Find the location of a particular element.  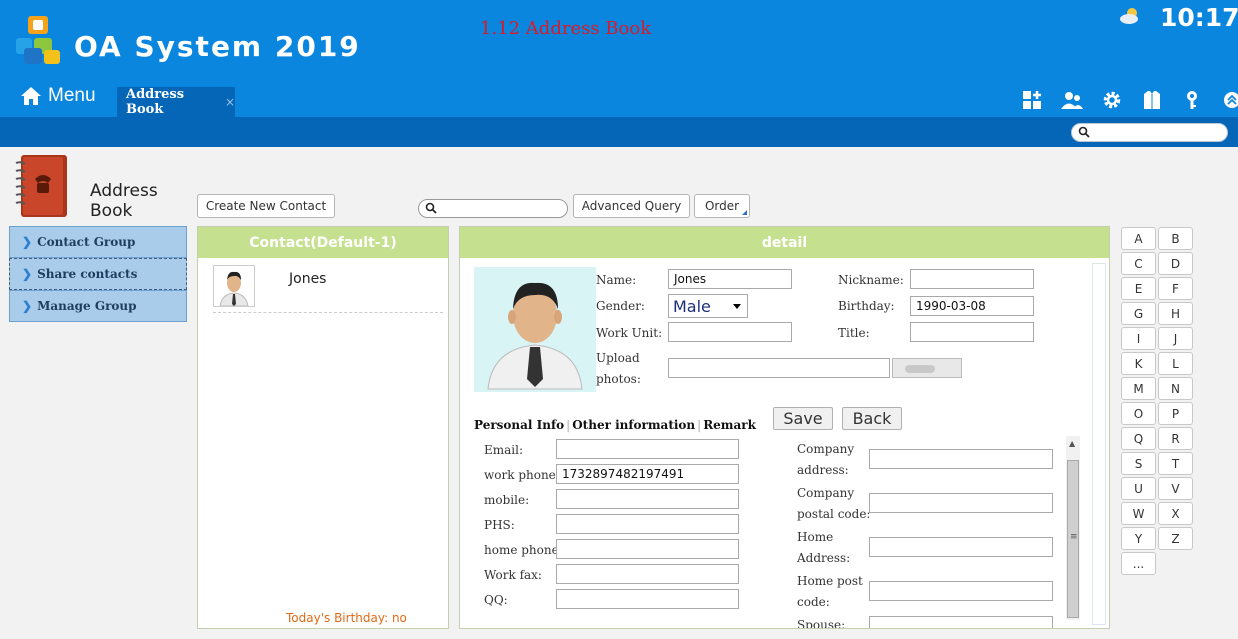

birthday-field: 1990-03-08 is located at coordinates (972, 306).